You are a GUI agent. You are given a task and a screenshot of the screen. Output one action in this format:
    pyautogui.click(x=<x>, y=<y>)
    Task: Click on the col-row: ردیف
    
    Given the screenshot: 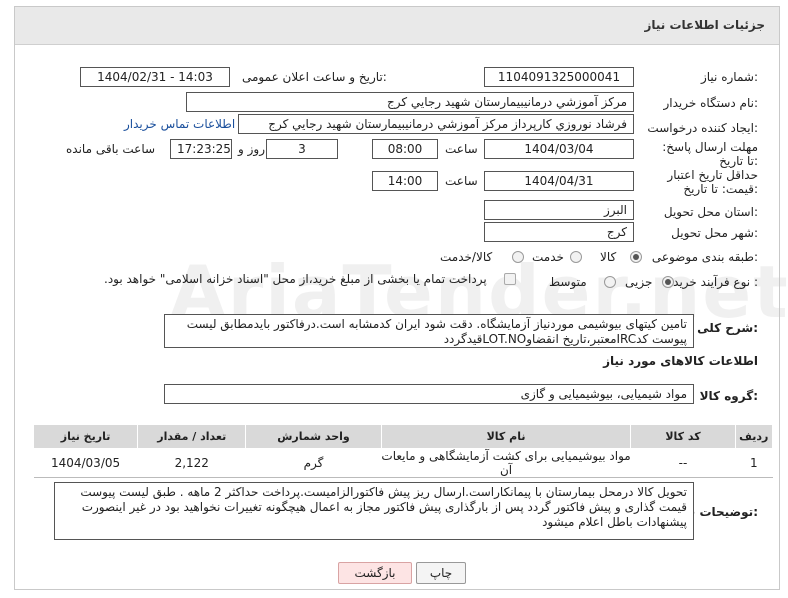 What is the action you would take?
    pyautogui.click(x=754, y=436)
    